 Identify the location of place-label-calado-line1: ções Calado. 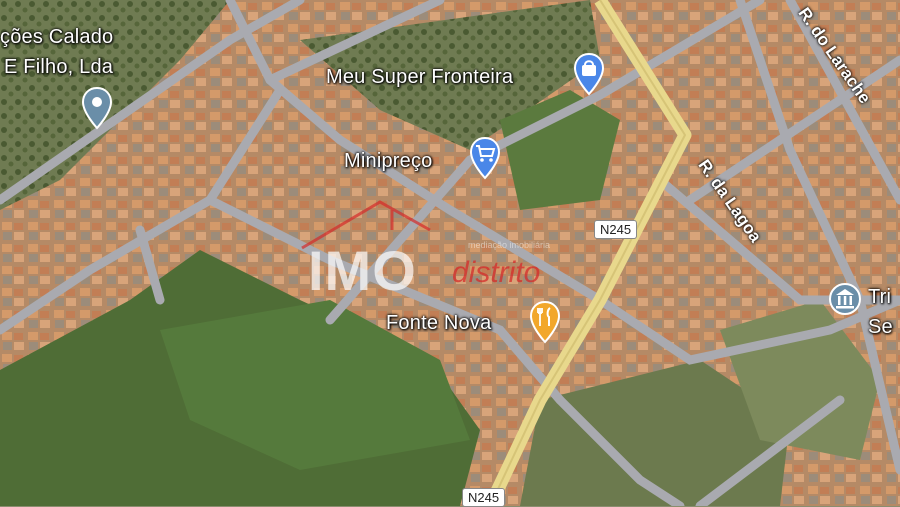
(56, 37).